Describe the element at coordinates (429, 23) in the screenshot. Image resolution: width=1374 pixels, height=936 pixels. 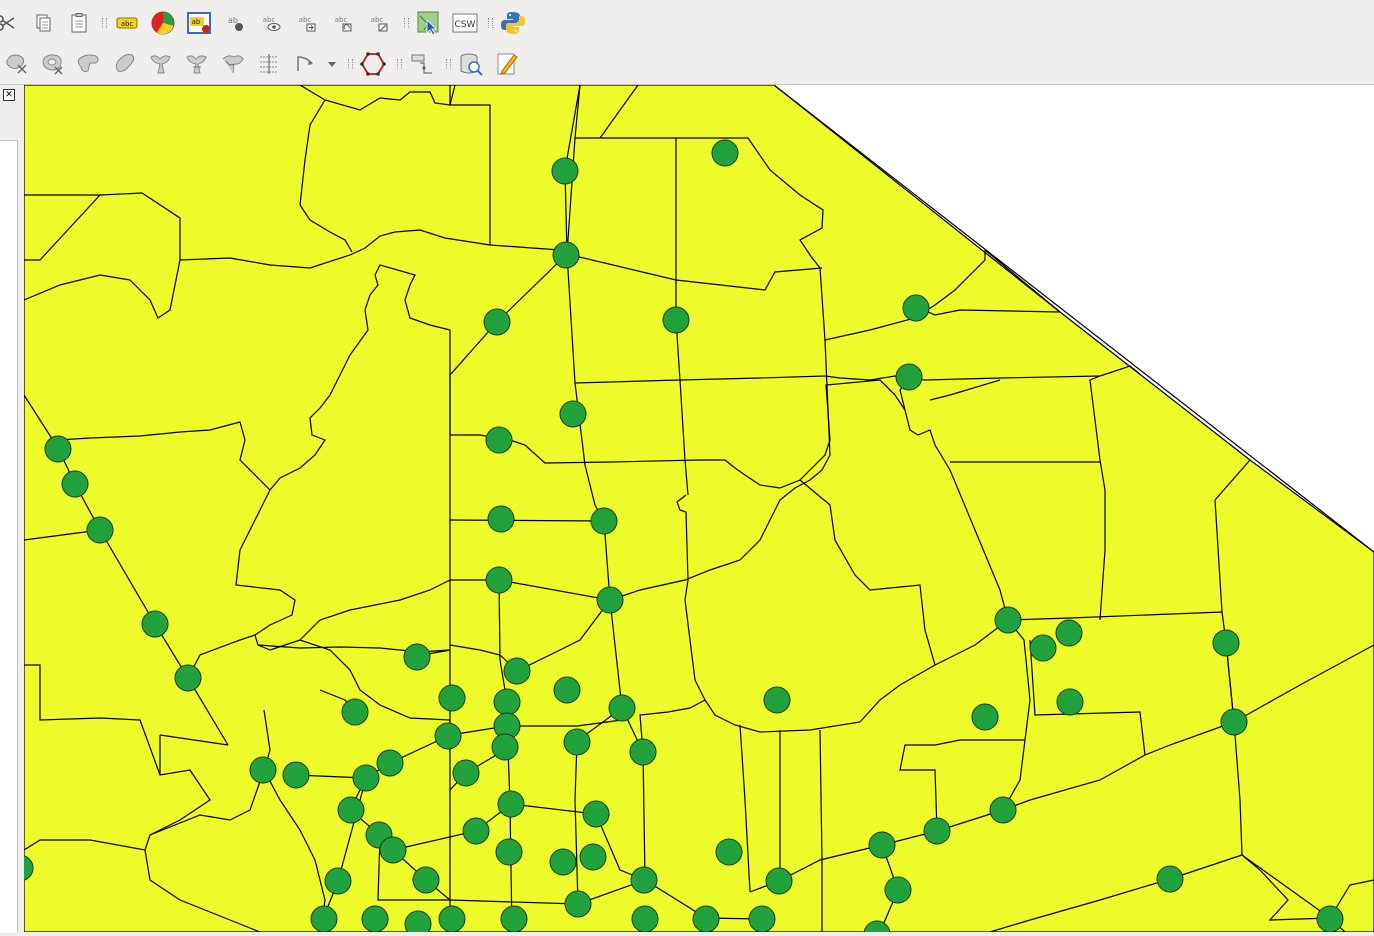
I see `metasearch-icon` at that location.